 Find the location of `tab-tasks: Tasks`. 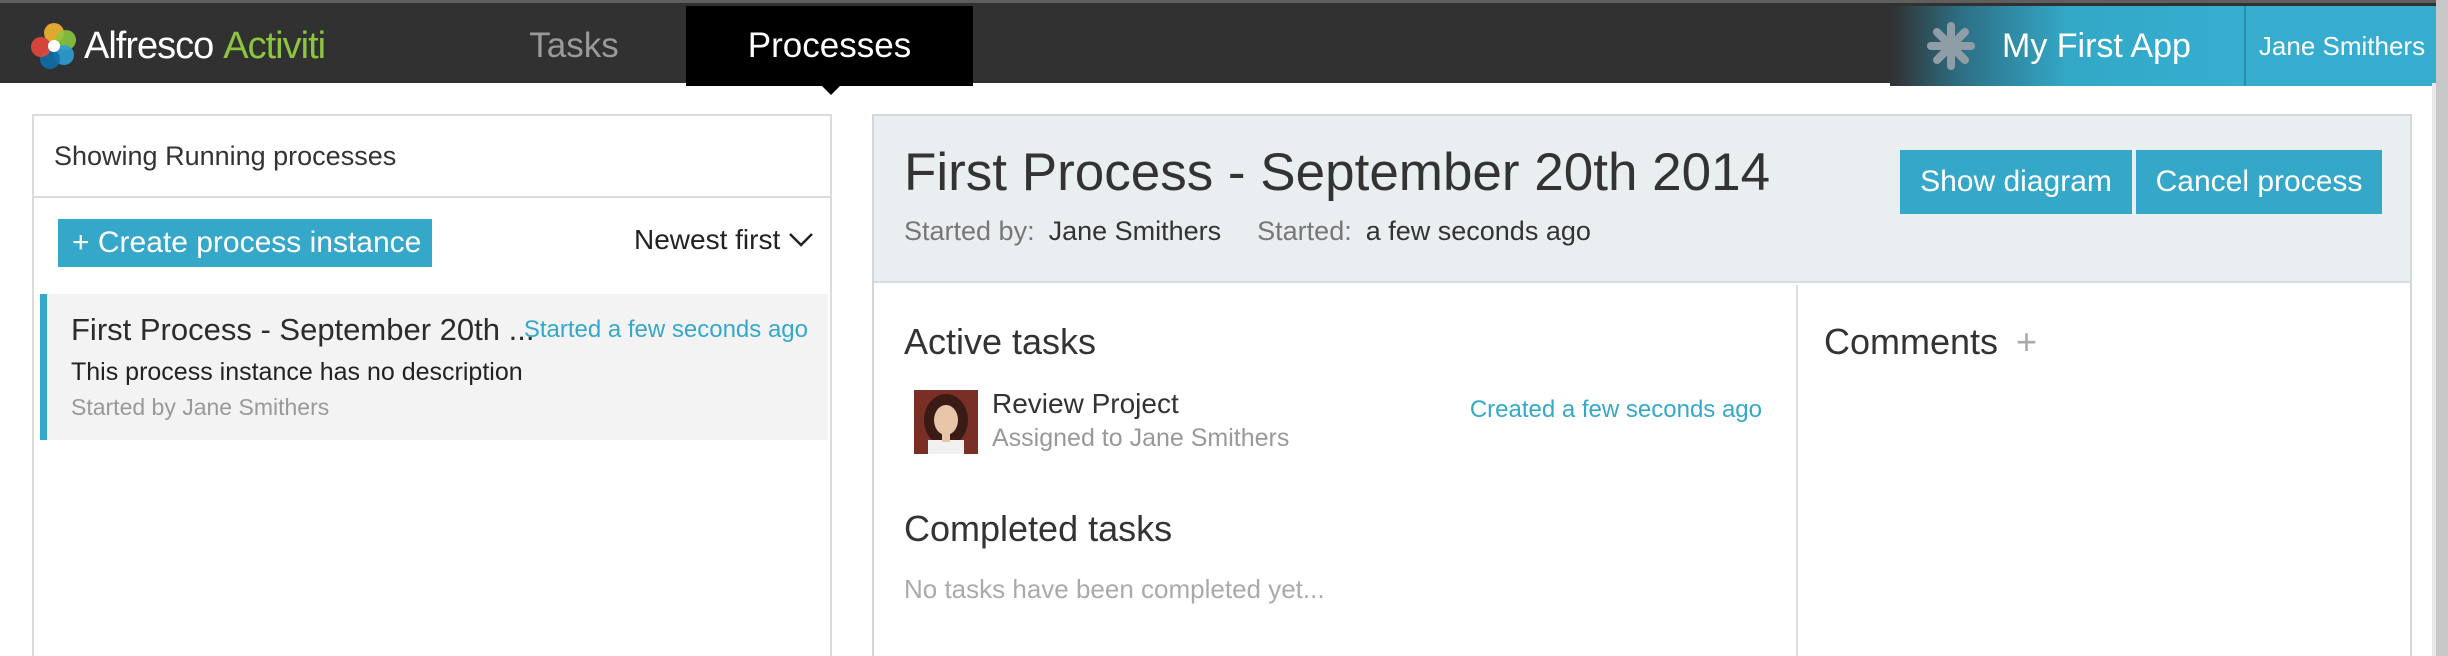

tab-tasks: Tasks is located at coordinates (574, 46).